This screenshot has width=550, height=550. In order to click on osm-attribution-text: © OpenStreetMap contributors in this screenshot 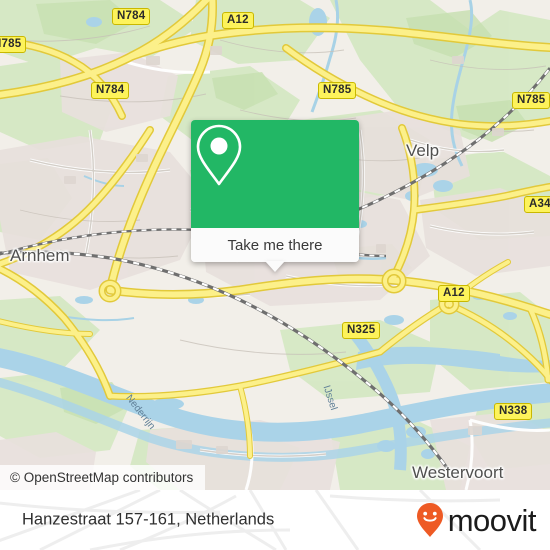, I will do `click(102, 477)`.